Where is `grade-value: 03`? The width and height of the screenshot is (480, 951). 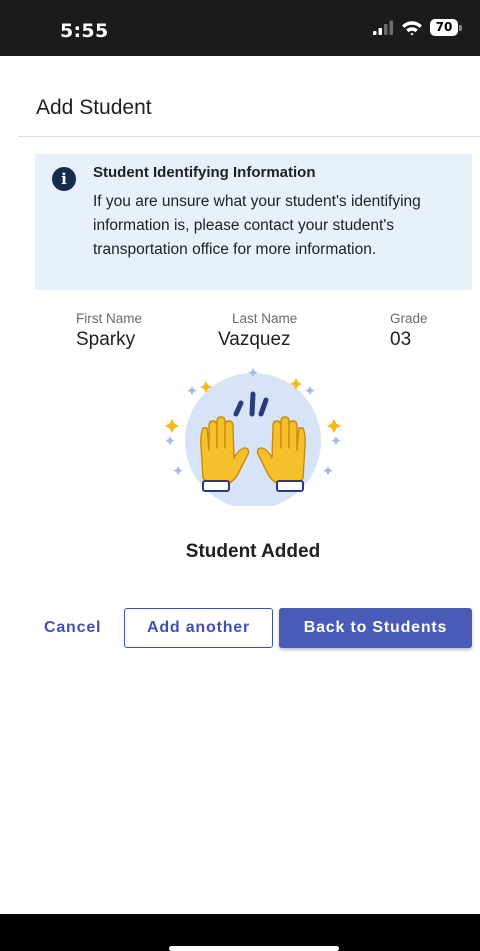 grade-value: 03 is located at coordinates (401, 339).